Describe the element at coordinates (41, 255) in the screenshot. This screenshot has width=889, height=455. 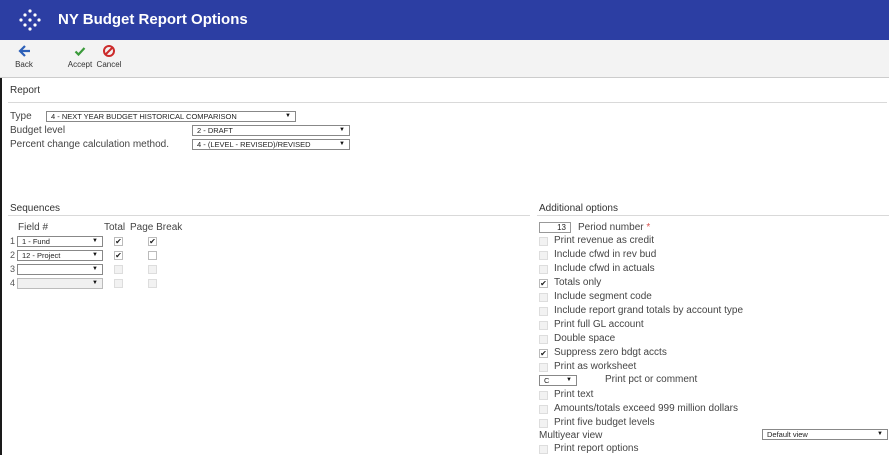
I see `sequence-field-value: 12 - Project` at that location.